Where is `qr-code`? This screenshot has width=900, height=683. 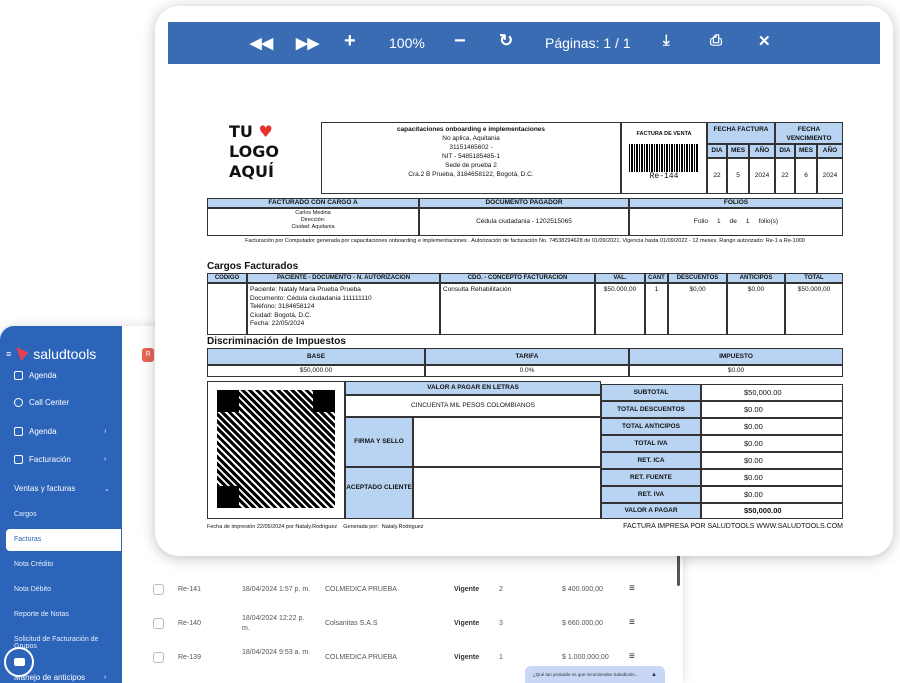
qr-code is located at coordinates (276, 449).